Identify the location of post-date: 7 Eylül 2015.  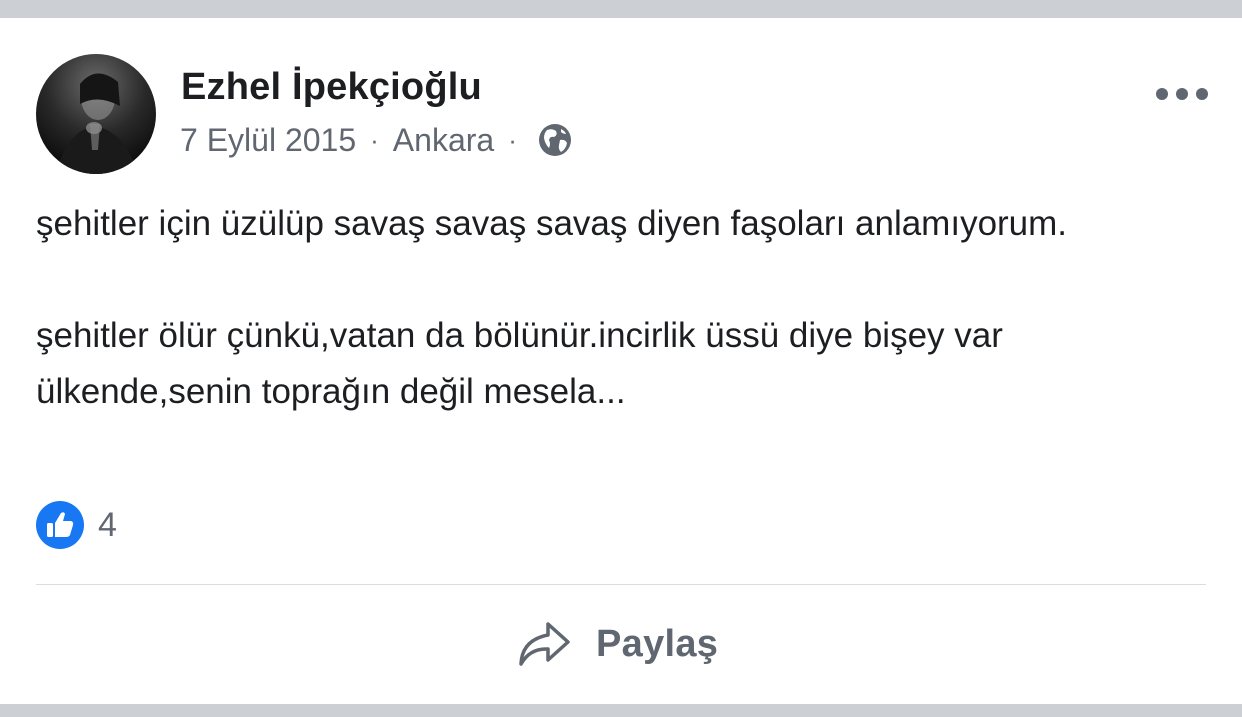
(268, 140).